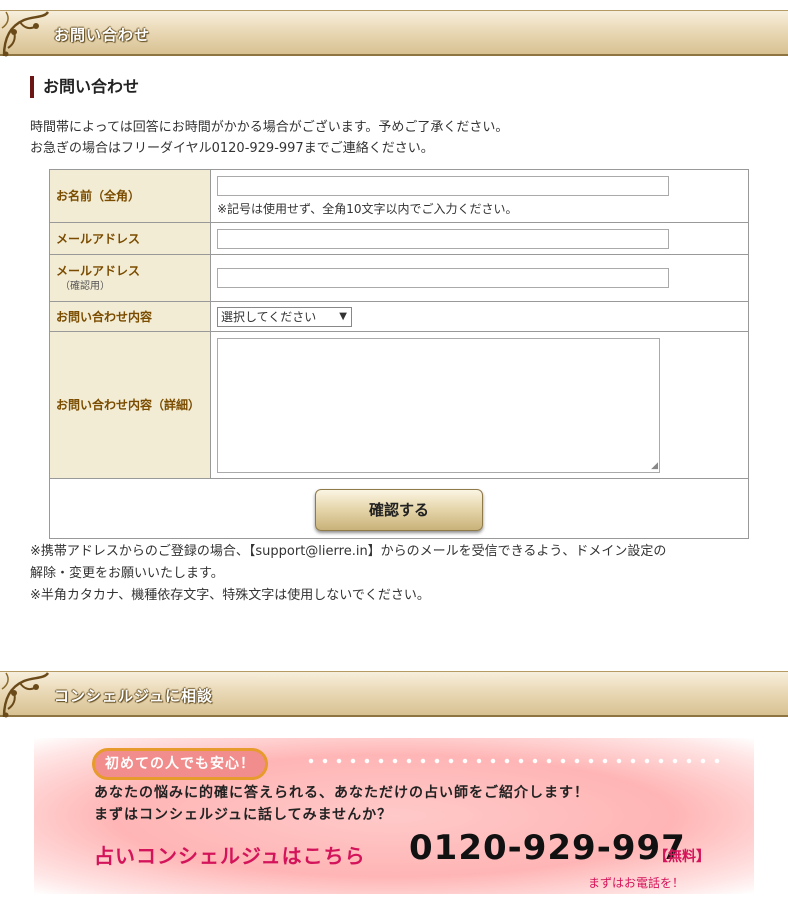  I want to click on inquiry-type-selected: 選択してください, so click(269, 316).